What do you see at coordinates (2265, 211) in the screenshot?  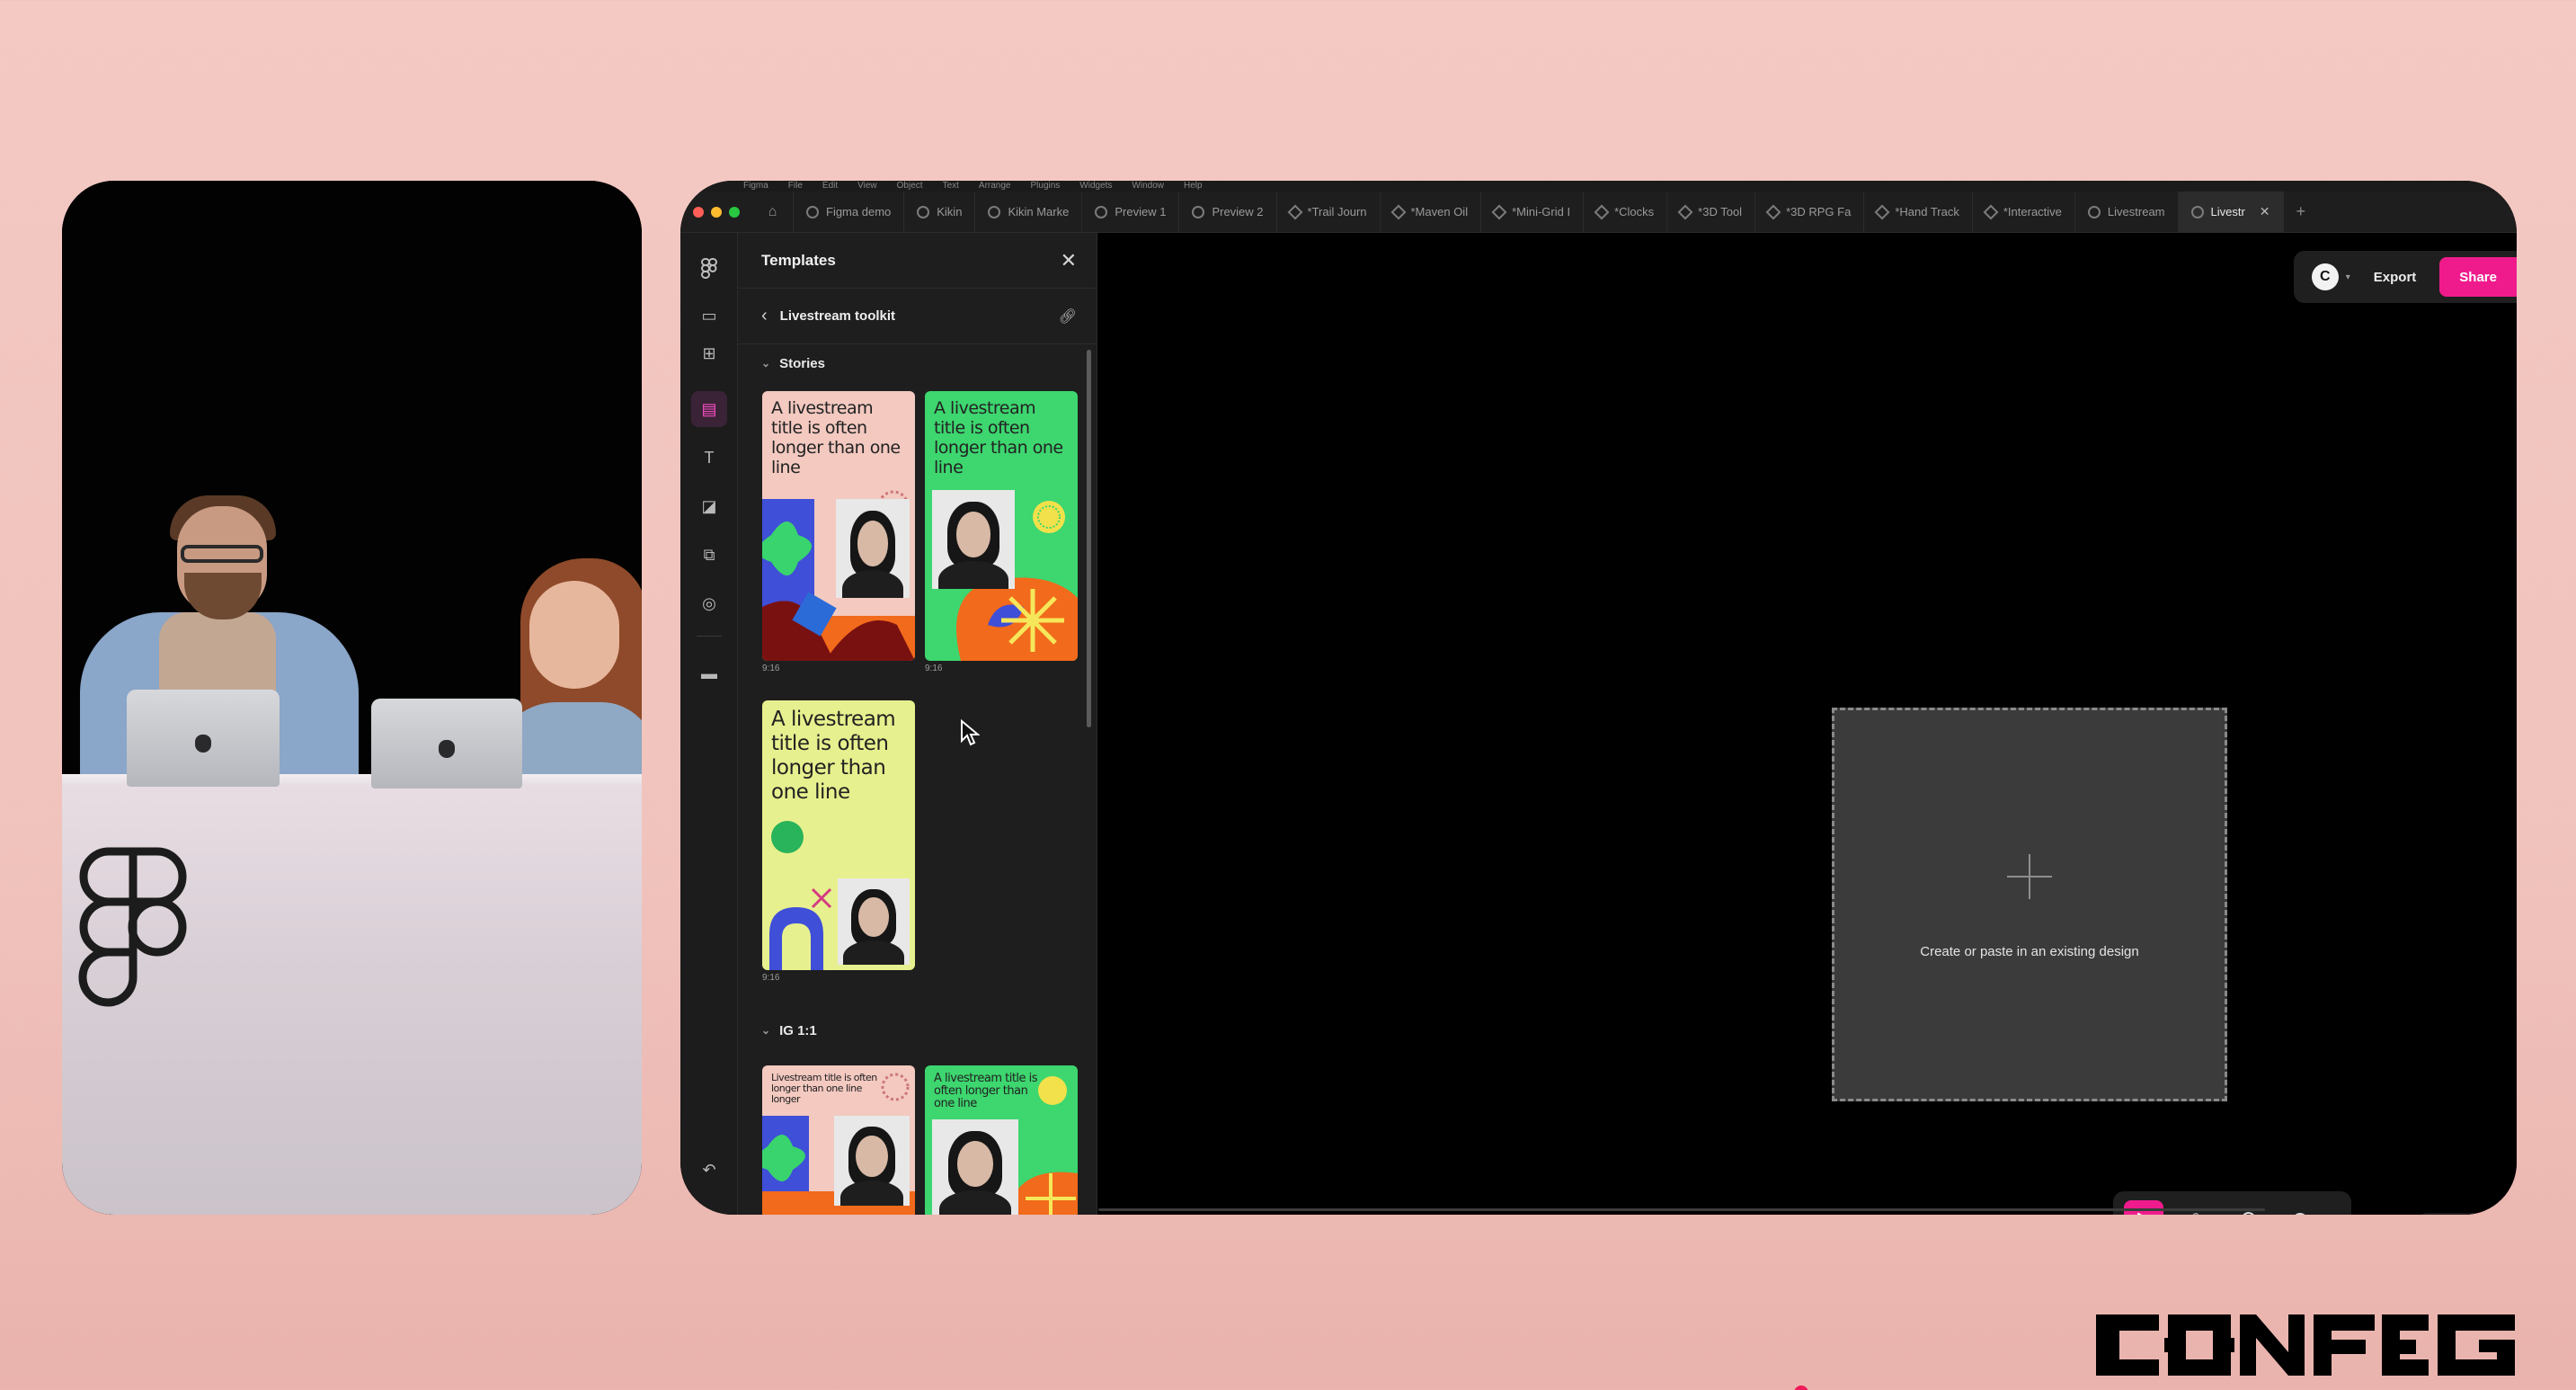 I see `close-tab-icon: ✕` at bounding box center [2265, 211].